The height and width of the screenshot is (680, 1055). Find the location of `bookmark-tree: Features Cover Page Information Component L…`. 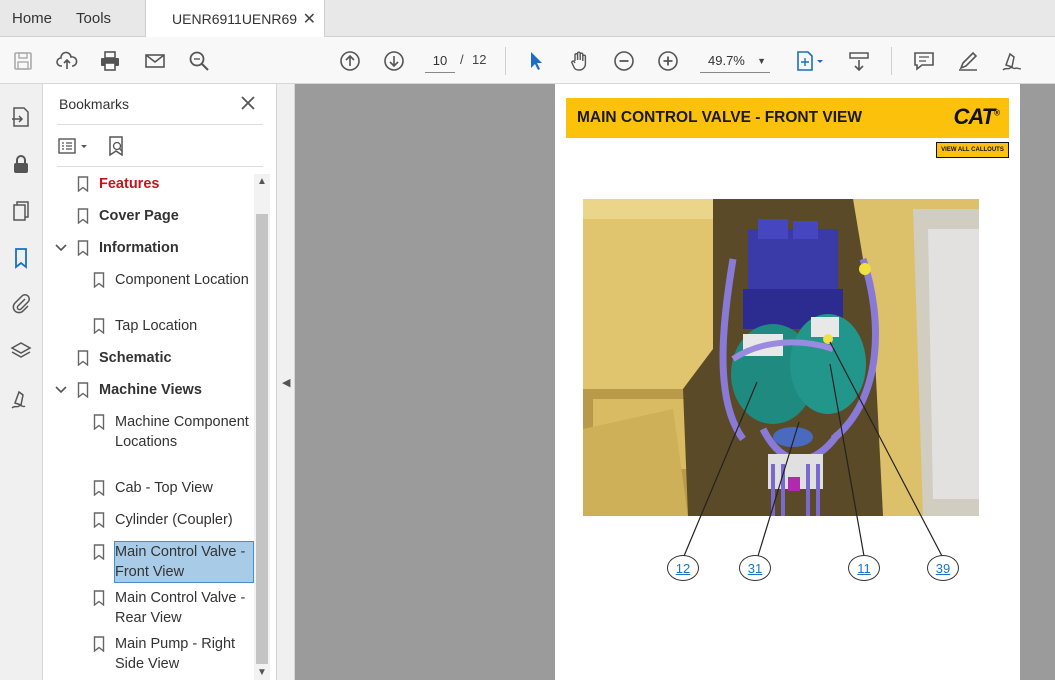

bookmark-tree: Features Cover Page Information Component L… is located at coordinates (149, 427).